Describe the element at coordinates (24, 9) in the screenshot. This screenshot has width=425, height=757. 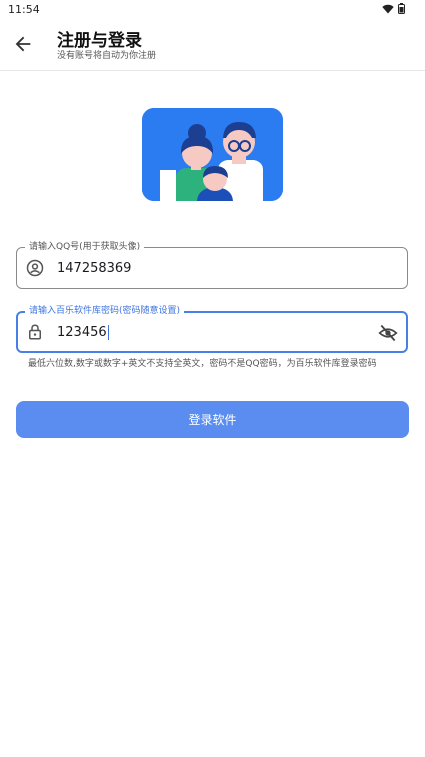
I see `status-time: 11:54` at that location.